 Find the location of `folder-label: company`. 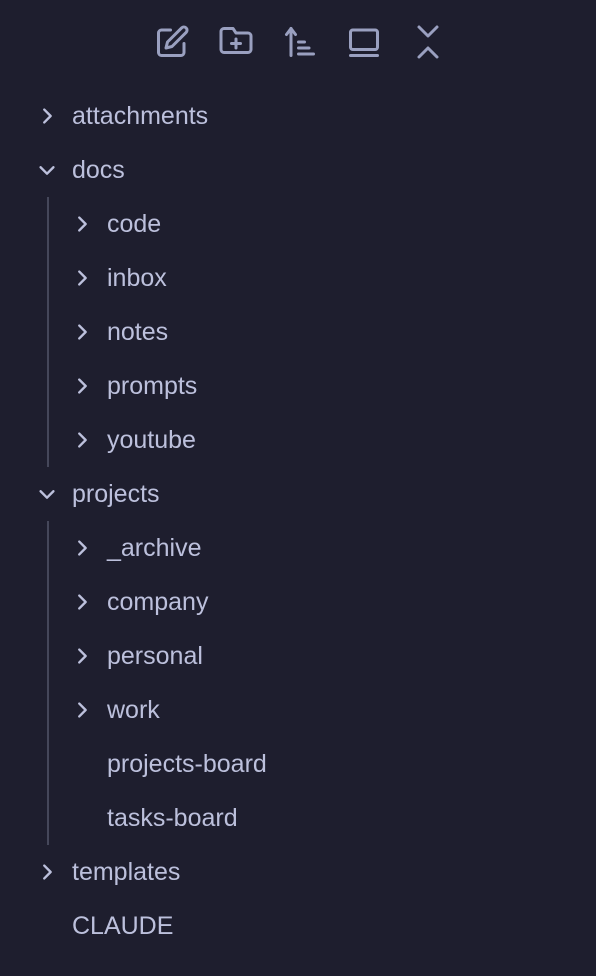

folder-label: company is located at coordinates (158, 602).